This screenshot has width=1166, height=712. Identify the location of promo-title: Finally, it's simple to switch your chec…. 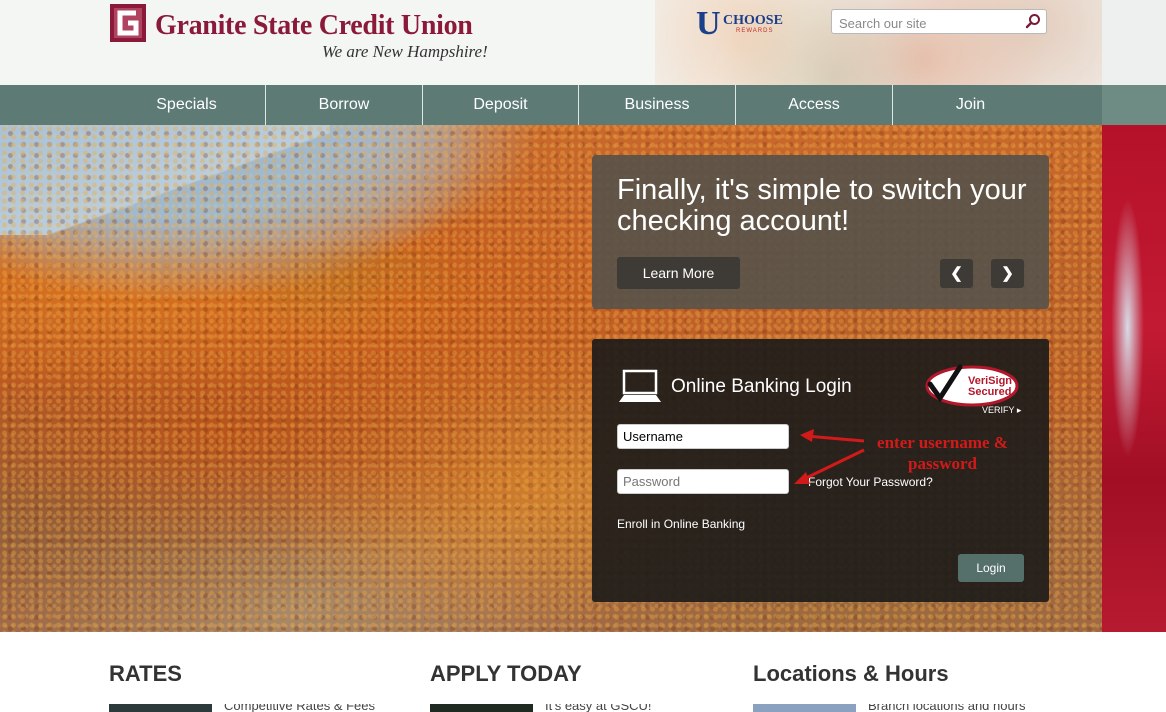
(822, 205).